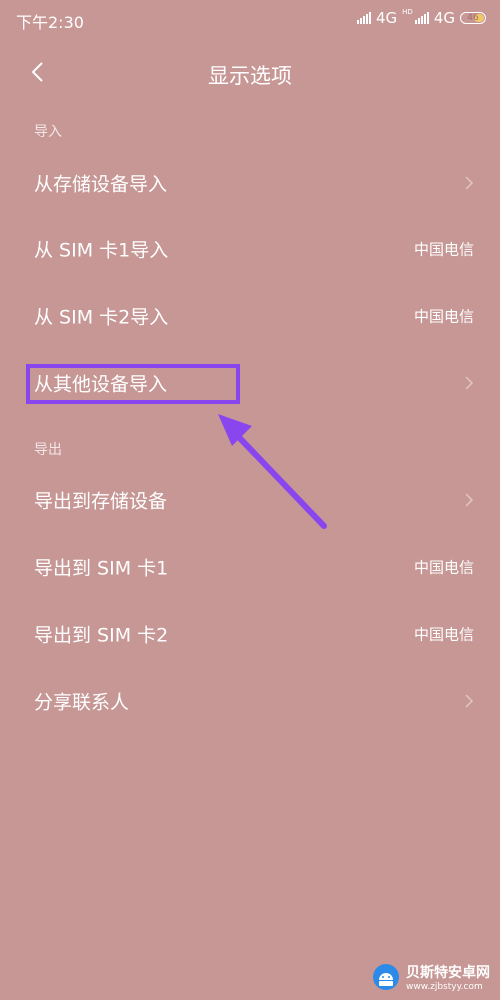 The height and width of the screenshot is (1000, 500). What do you see at coordinates (250, 18) in the screenshot?
I see `status-bar: 下午2:30 4G HD 4G 46` at bounding box center [250, 18].